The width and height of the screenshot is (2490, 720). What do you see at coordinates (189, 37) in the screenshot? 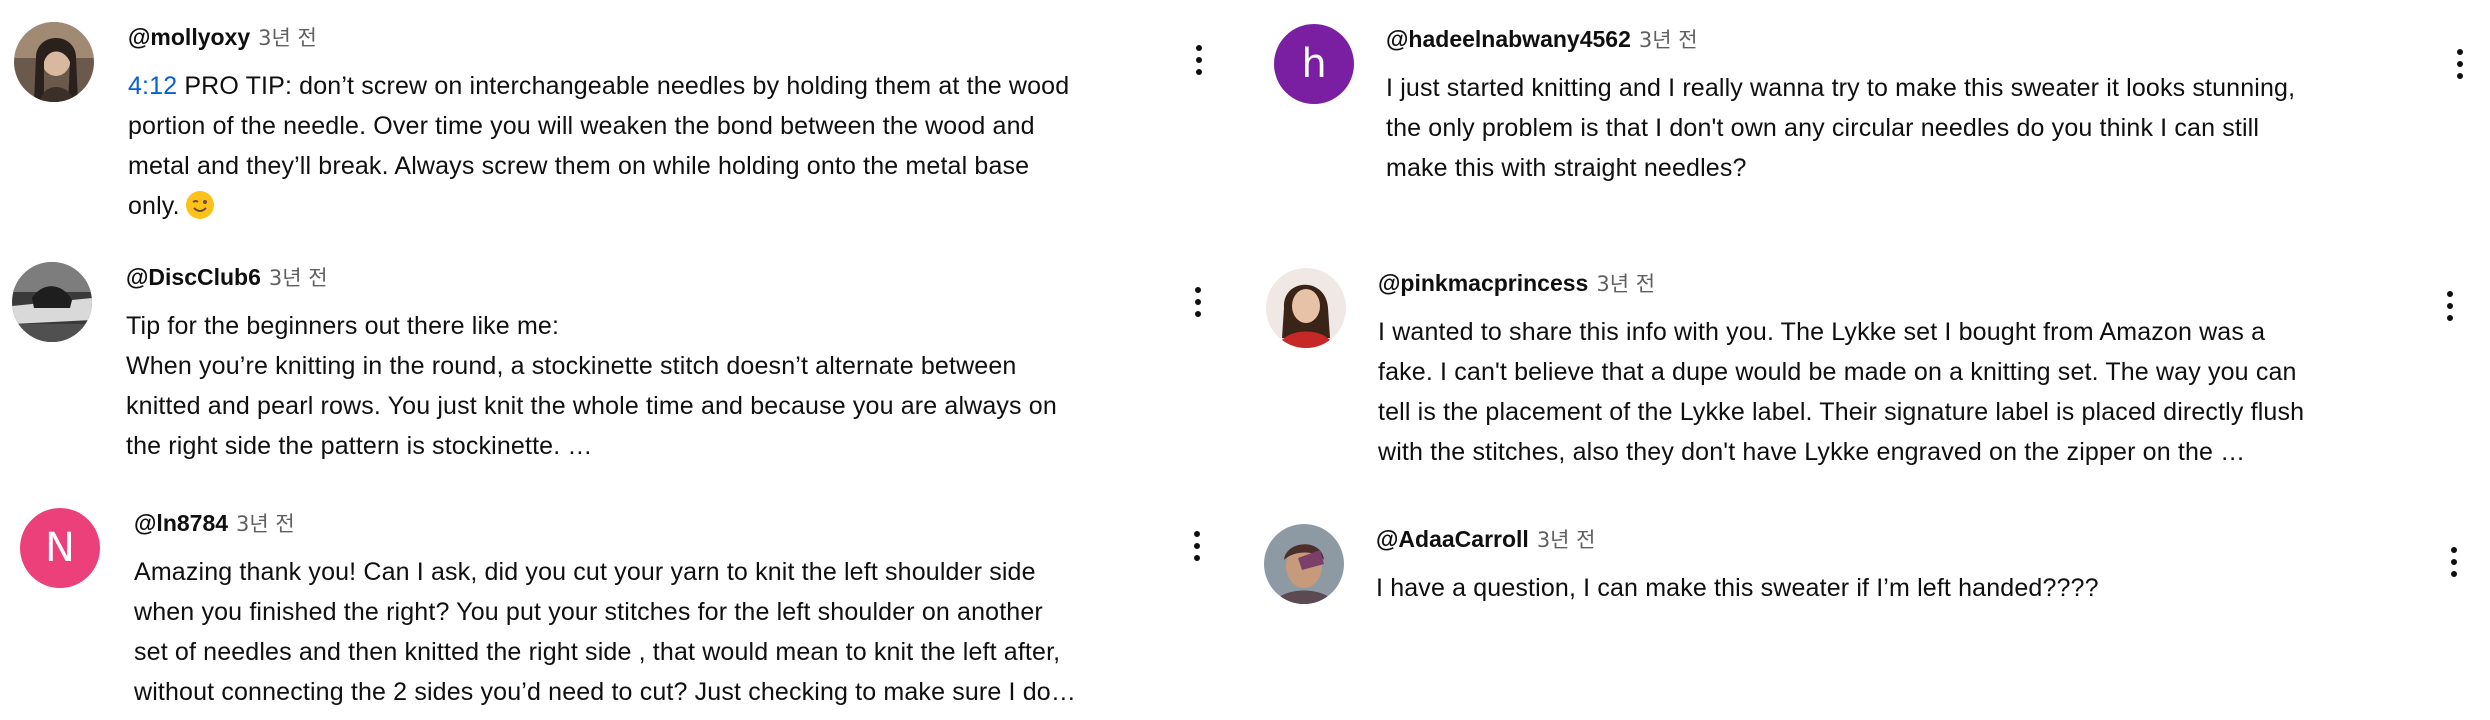
I see `author-handle: @mollyoxy` at bounding box center [189, 37].